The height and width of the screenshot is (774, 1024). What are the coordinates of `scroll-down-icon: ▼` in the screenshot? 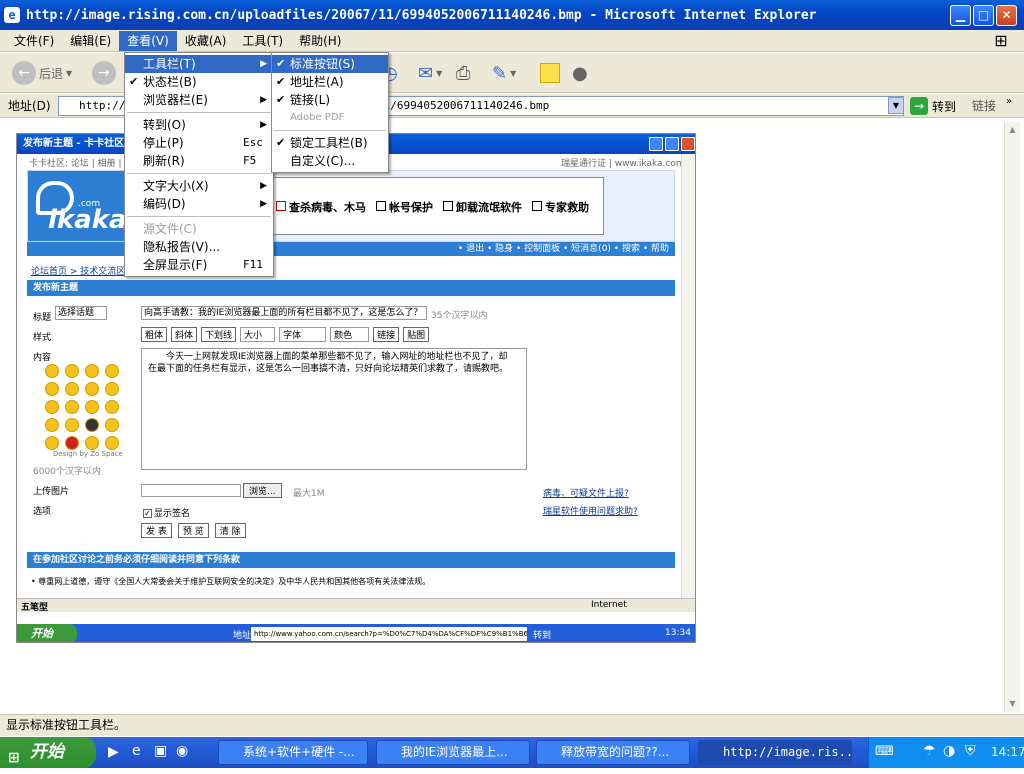 It's located at (1012, 704).